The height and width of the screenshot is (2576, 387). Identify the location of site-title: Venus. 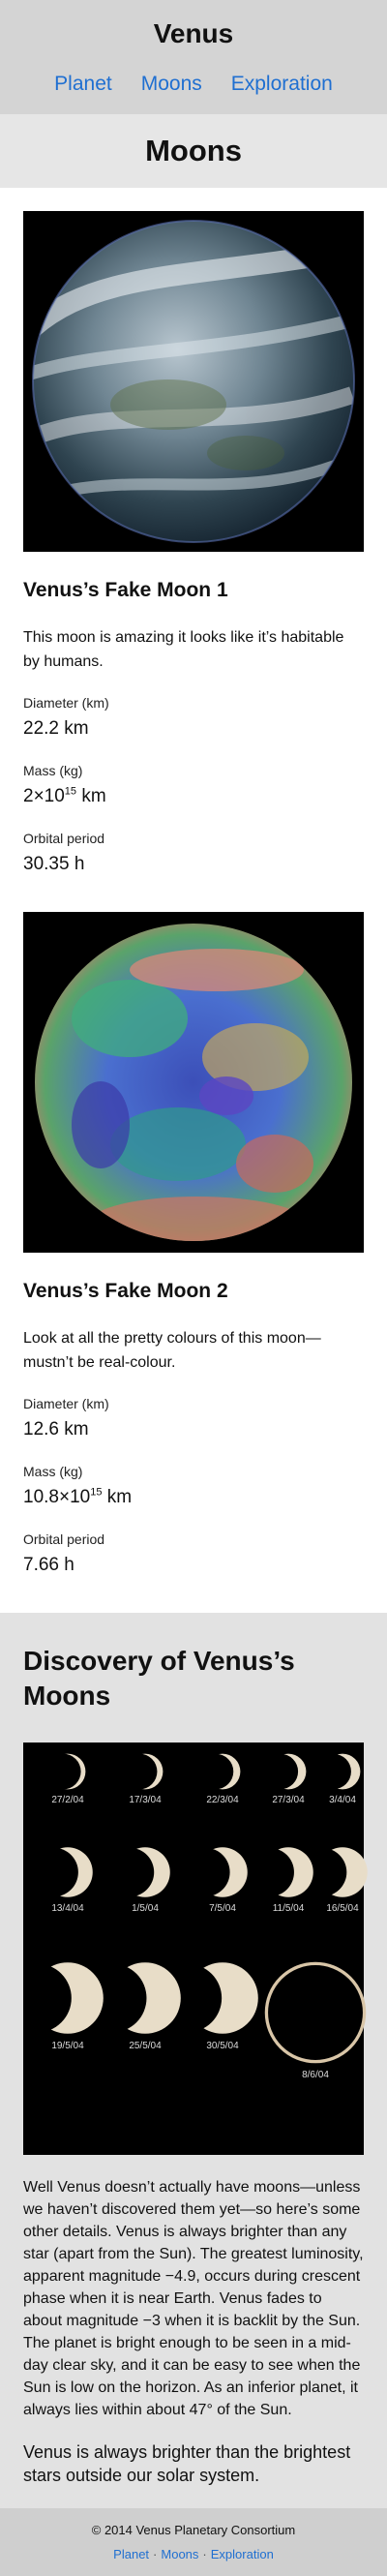
(193, 33).